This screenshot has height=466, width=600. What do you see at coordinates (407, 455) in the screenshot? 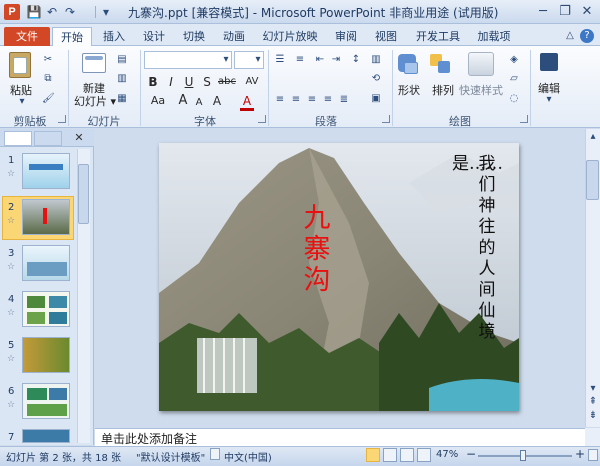
I see `reading-view-icon` at bounding box center [407, 455].